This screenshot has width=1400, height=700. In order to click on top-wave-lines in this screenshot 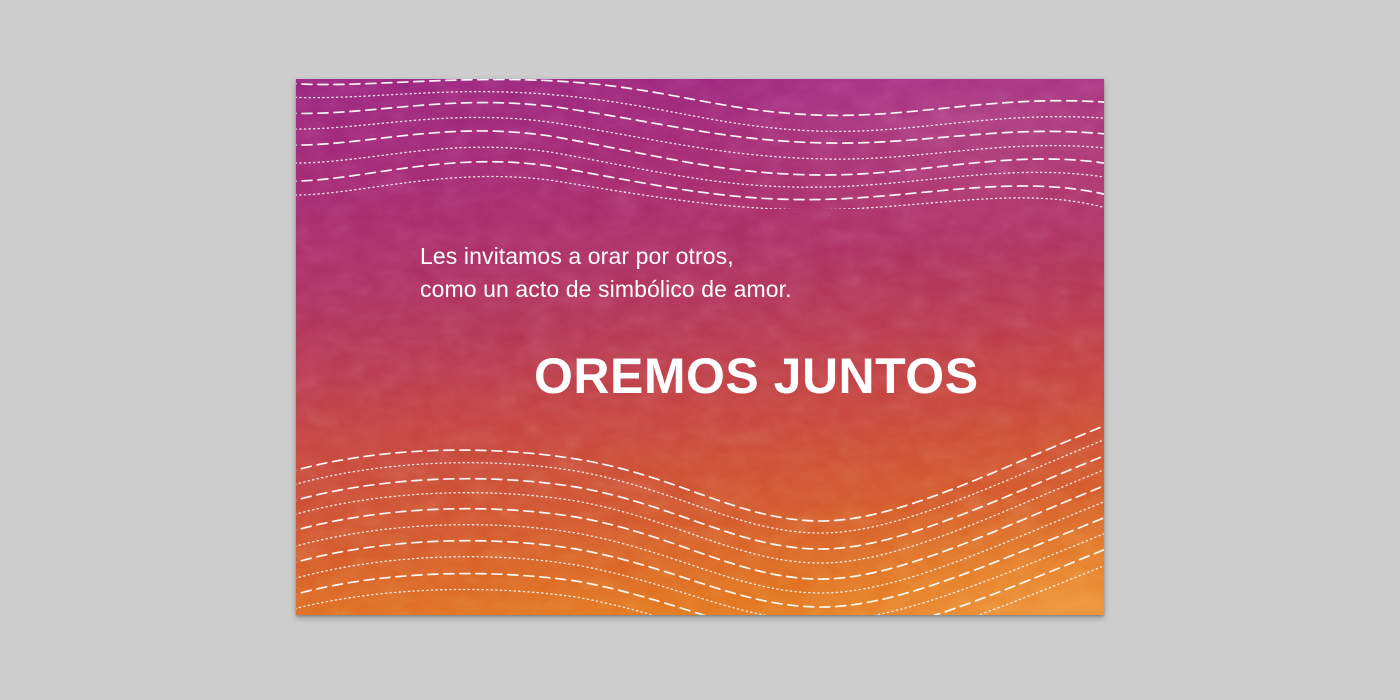, I will do `click(700, 144)`.